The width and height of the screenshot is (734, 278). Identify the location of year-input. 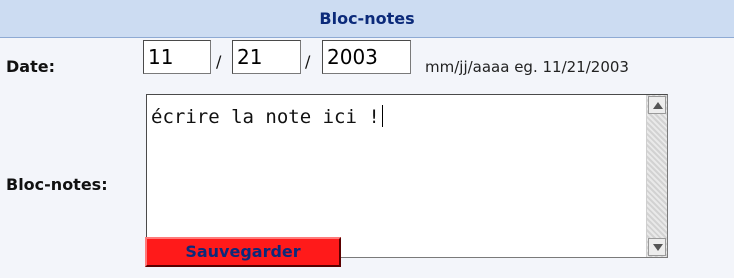
(366, 57).